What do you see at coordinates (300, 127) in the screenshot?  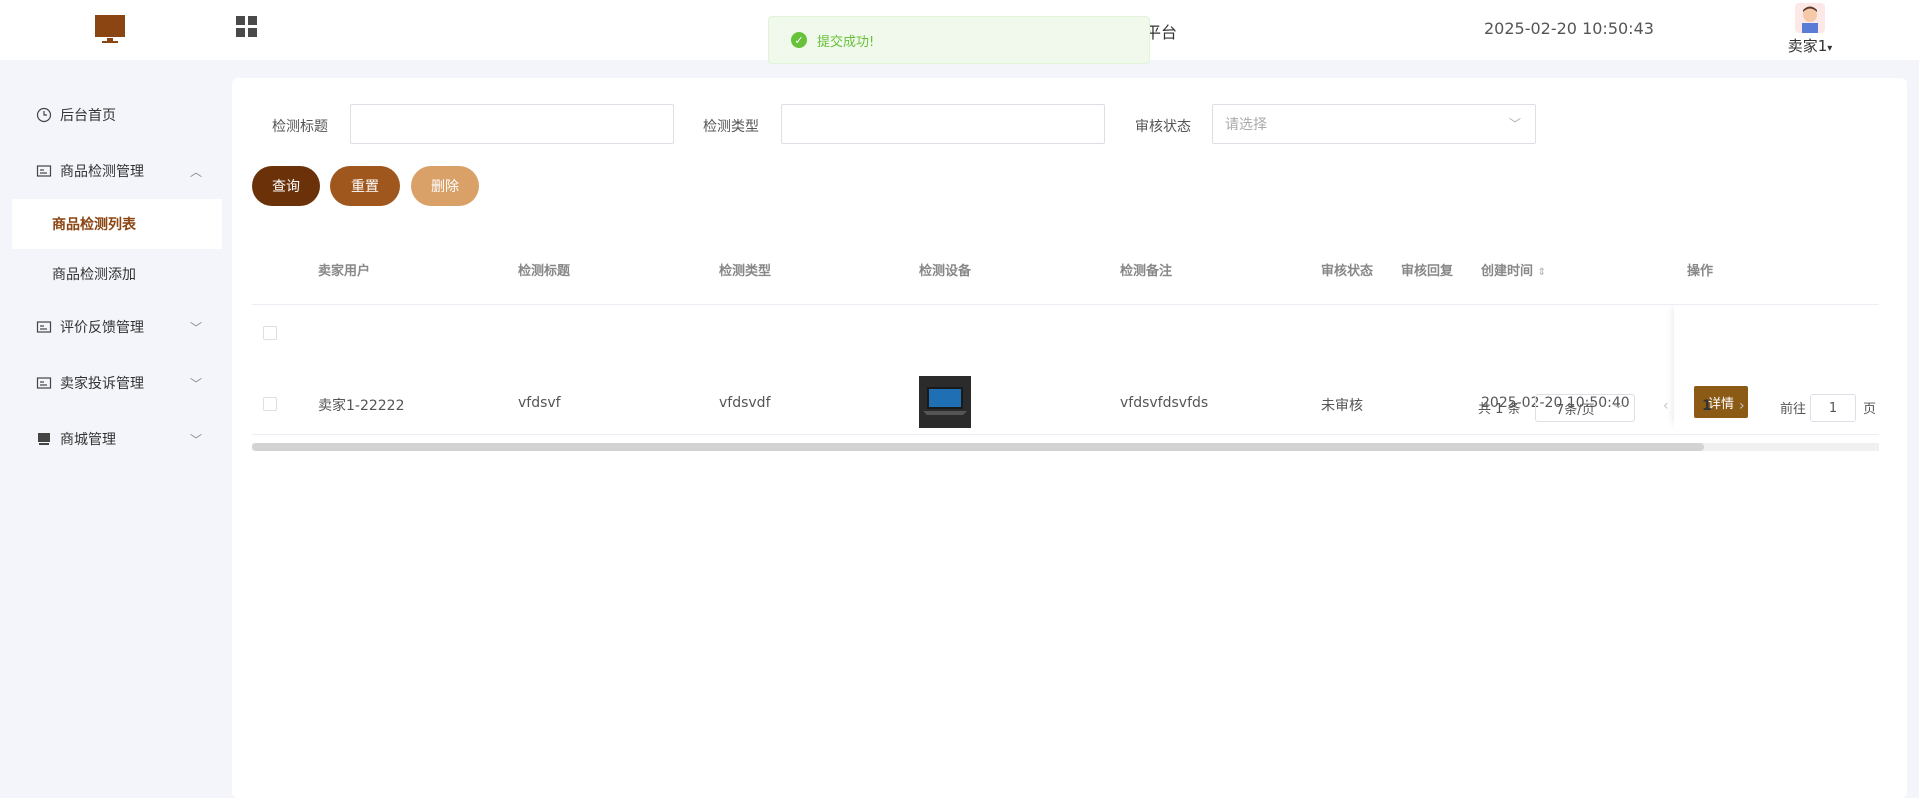 I see `filter-title-label: 检测标题` at bounding box center [300, 127].